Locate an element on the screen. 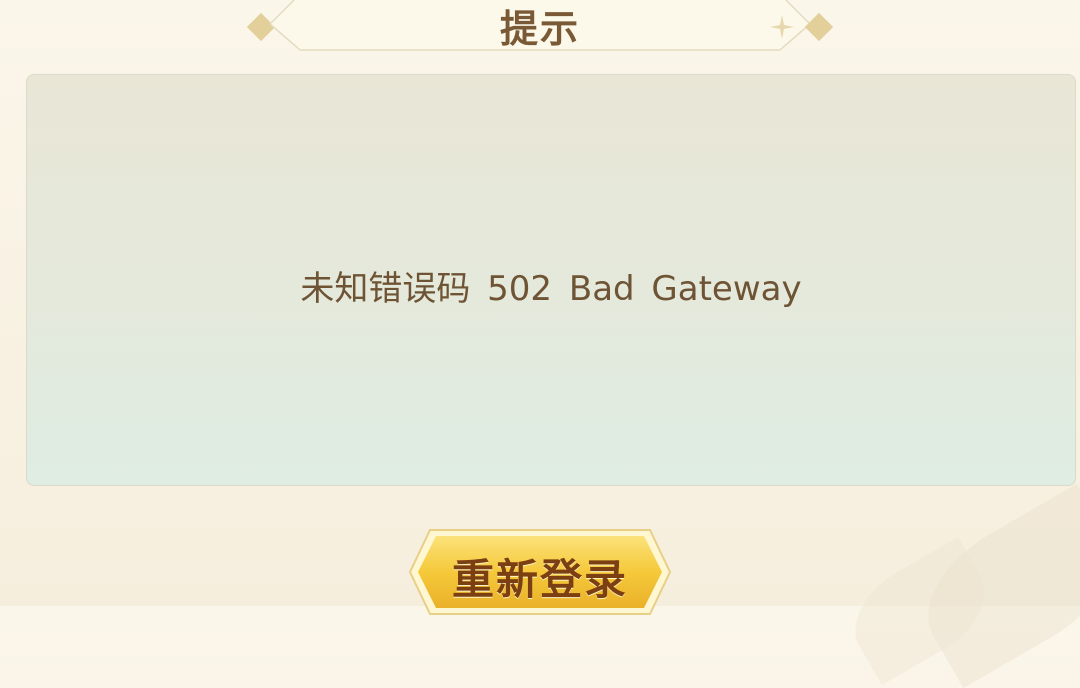 The width and height of the screenshot is (1080, 688). dialog-title: 提示 is located at coordinates (539, 29).